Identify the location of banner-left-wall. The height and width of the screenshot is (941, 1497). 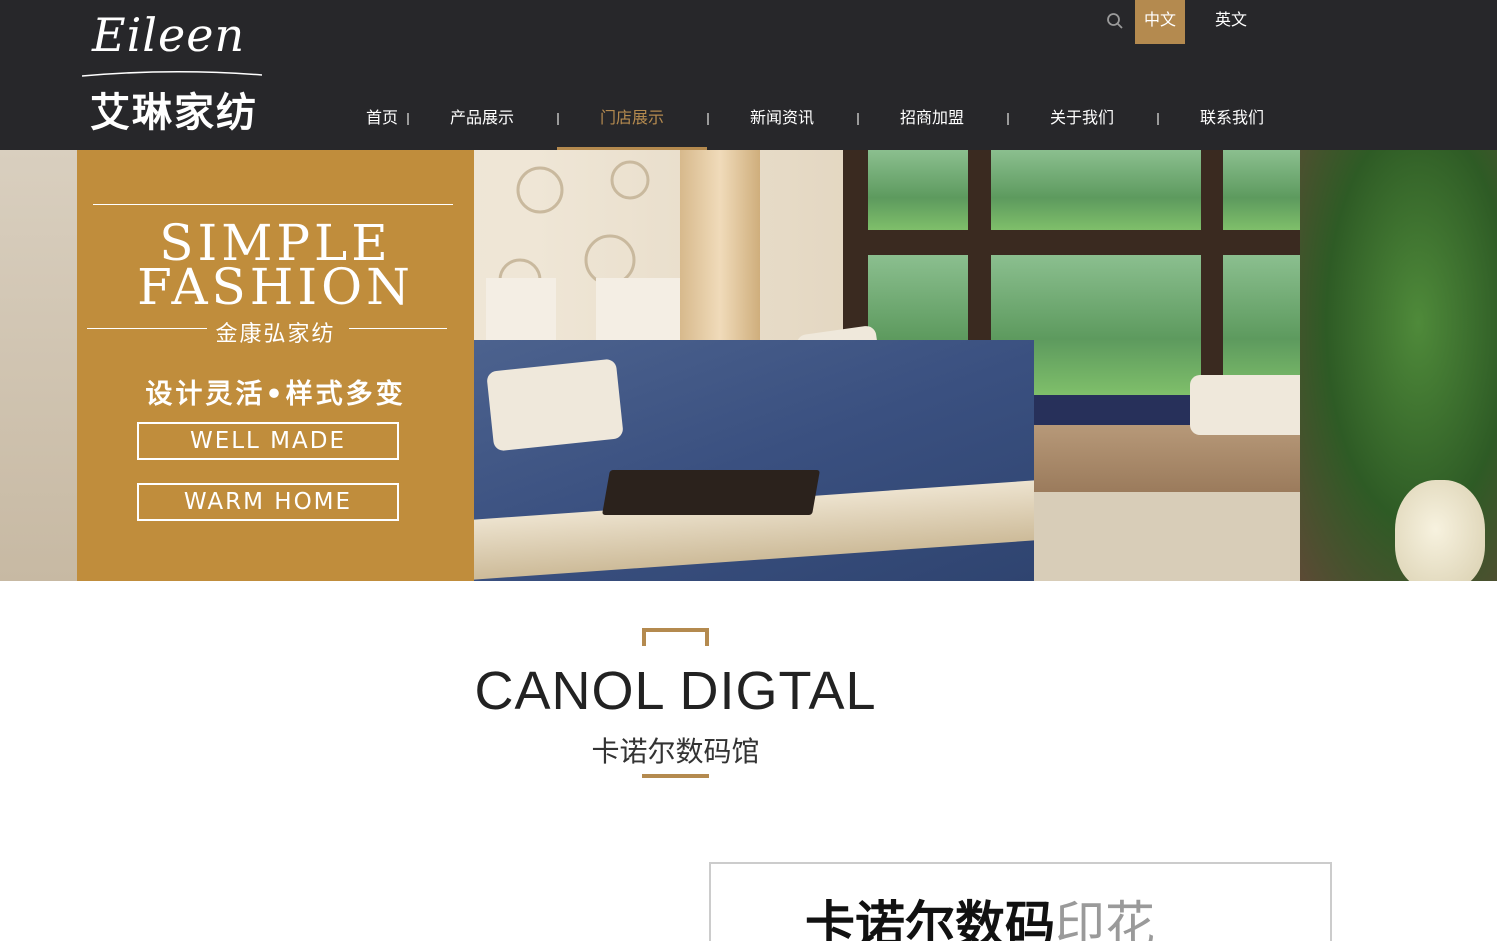
(39, 365).